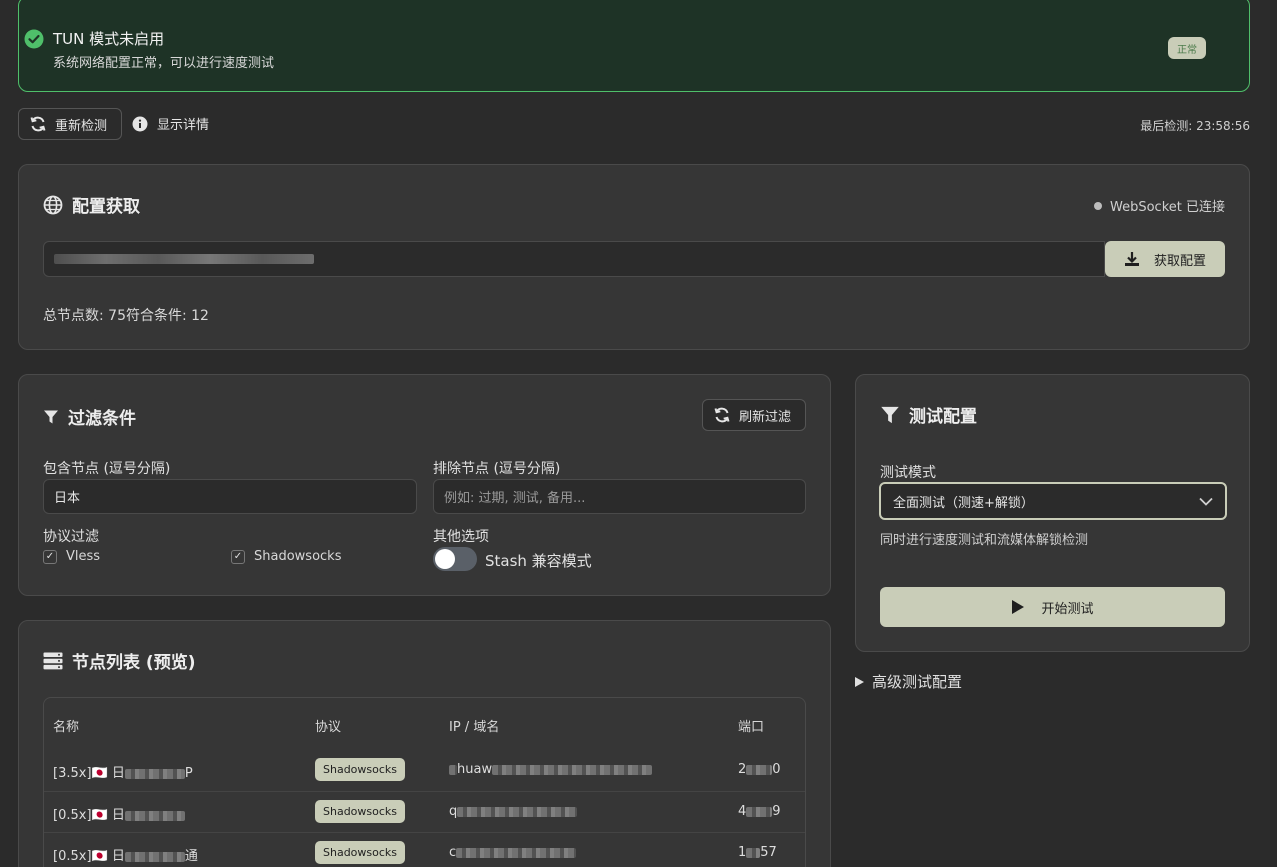 The height and width of the screenshot is (867, 1277). I want to click on port-head: 1, so click(742, 852).